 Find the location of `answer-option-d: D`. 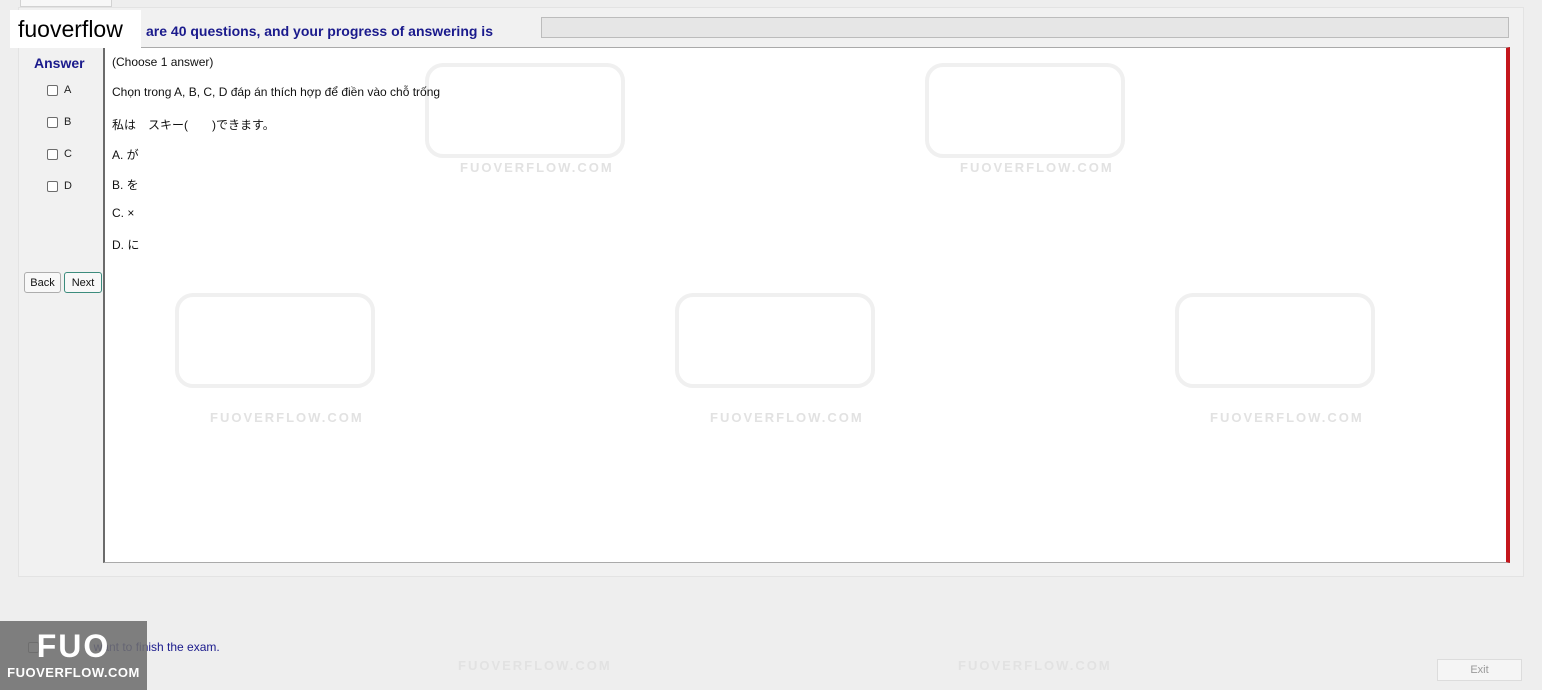

answer-option-d: D is located at coordinates (59, 186).